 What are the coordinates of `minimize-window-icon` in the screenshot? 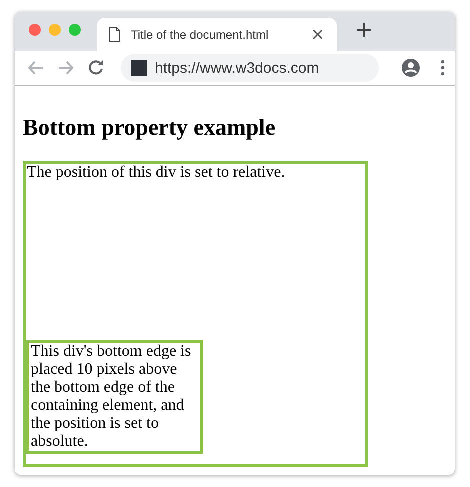 It's located at (55, 30).